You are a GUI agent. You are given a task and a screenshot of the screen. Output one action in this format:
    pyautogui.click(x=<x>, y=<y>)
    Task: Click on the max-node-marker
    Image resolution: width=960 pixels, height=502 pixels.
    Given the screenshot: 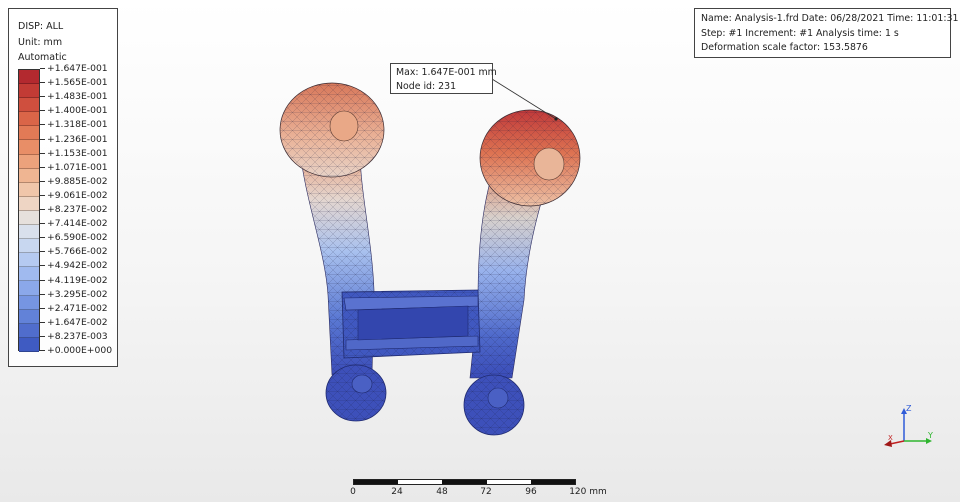 What is the action you would take?
    pyautogui.click(x=556, y=119)
    